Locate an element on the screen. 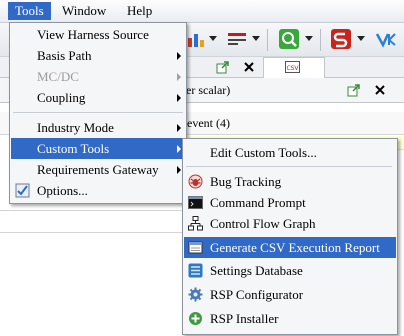 This screenshot has height=336, width=404. database-icon is located at coordinates (195, 270).